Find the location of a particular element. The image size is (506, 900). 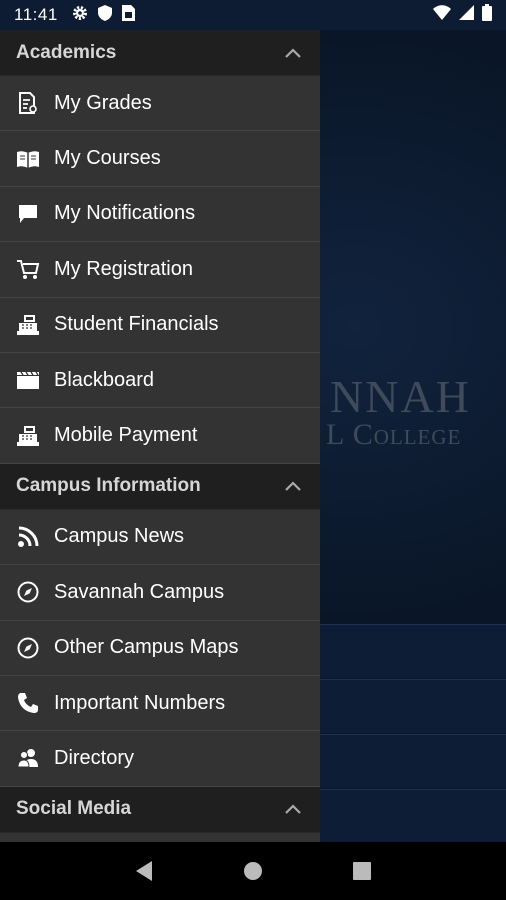

drawer-item-label: Mobile Payment is located at coordinates (126, 435).